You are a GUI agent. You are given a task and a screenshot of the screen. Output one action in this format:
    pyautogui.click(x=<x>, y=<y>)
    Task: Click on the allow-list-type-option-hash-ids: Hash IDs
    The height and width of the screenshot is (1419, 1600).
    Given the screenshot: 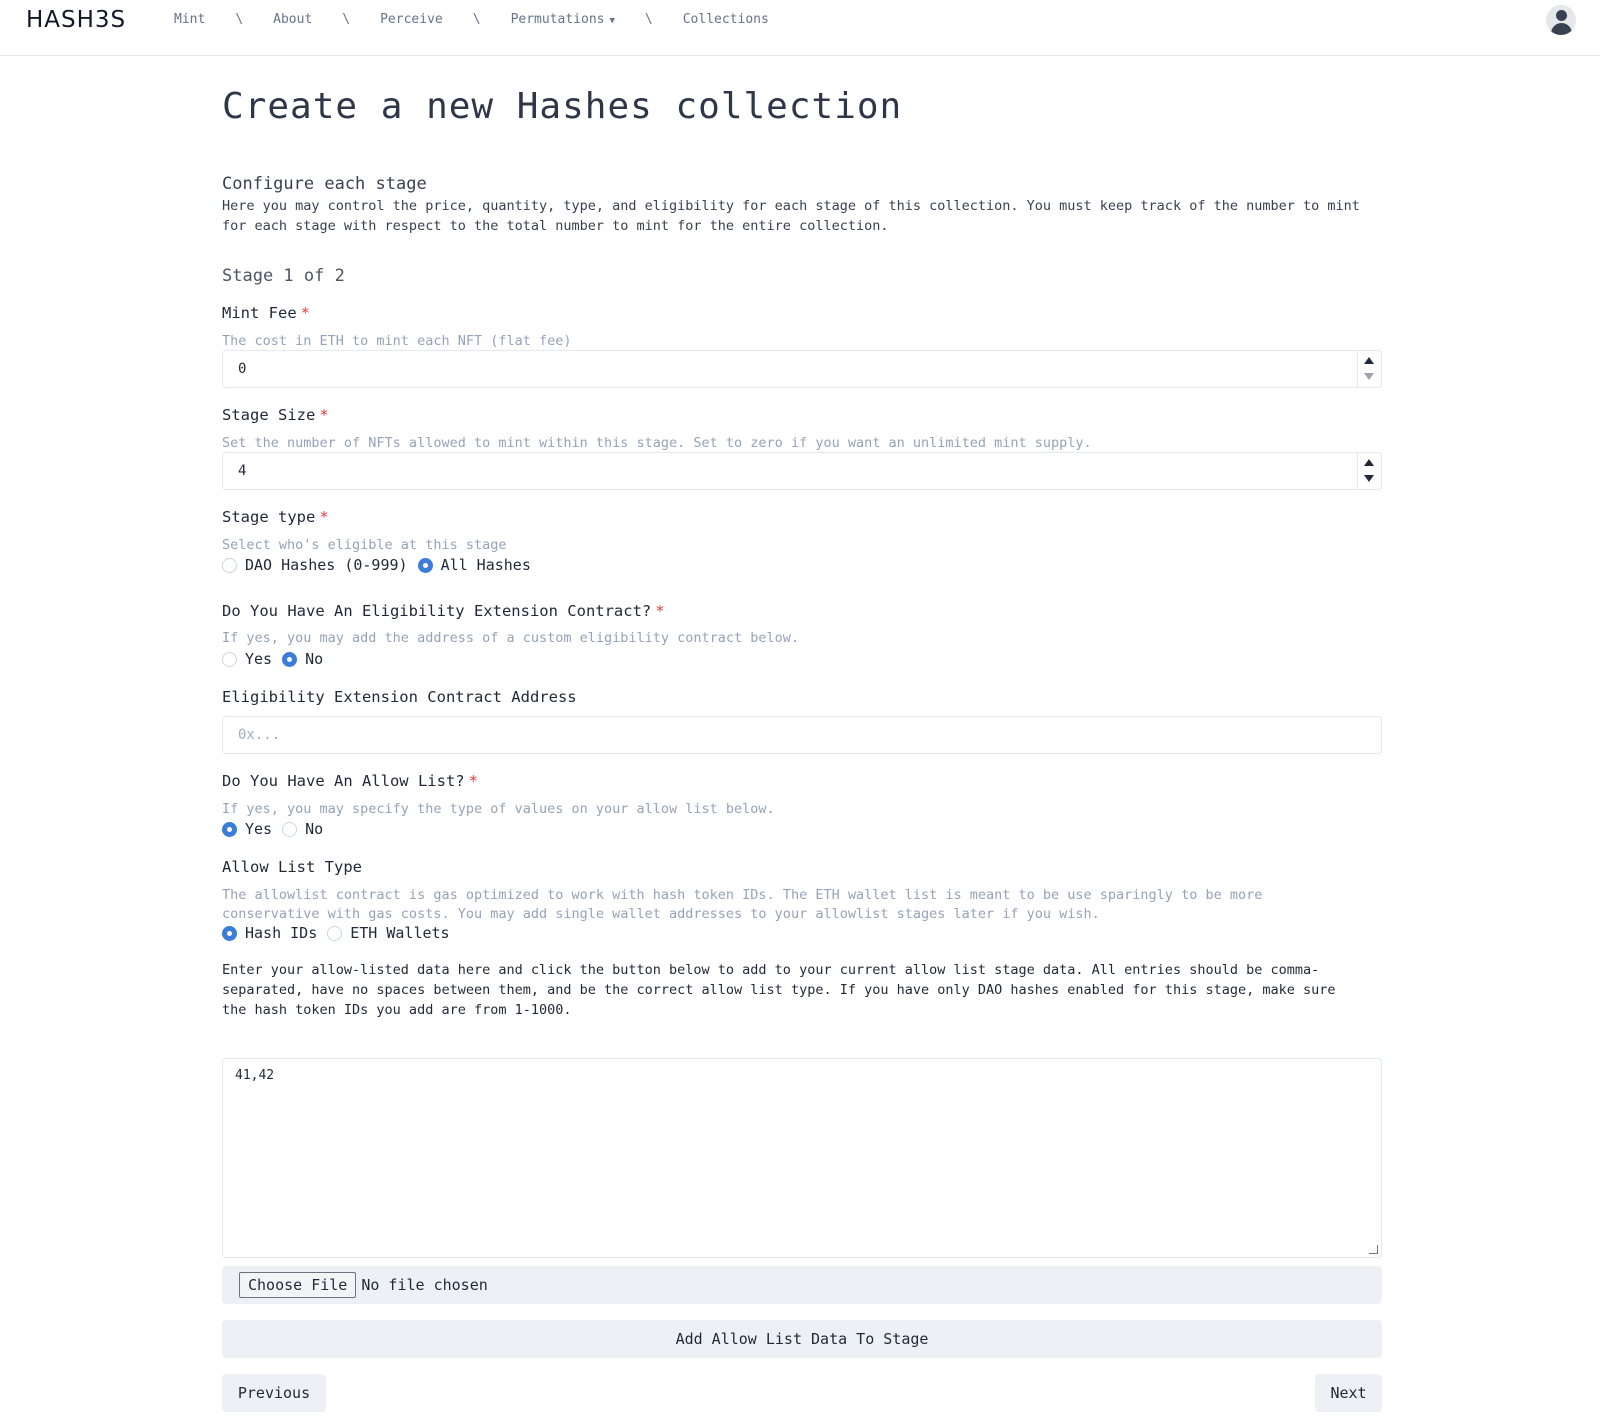 What is the action you would take?
    pyautogui.click(x=269, y=933)
    